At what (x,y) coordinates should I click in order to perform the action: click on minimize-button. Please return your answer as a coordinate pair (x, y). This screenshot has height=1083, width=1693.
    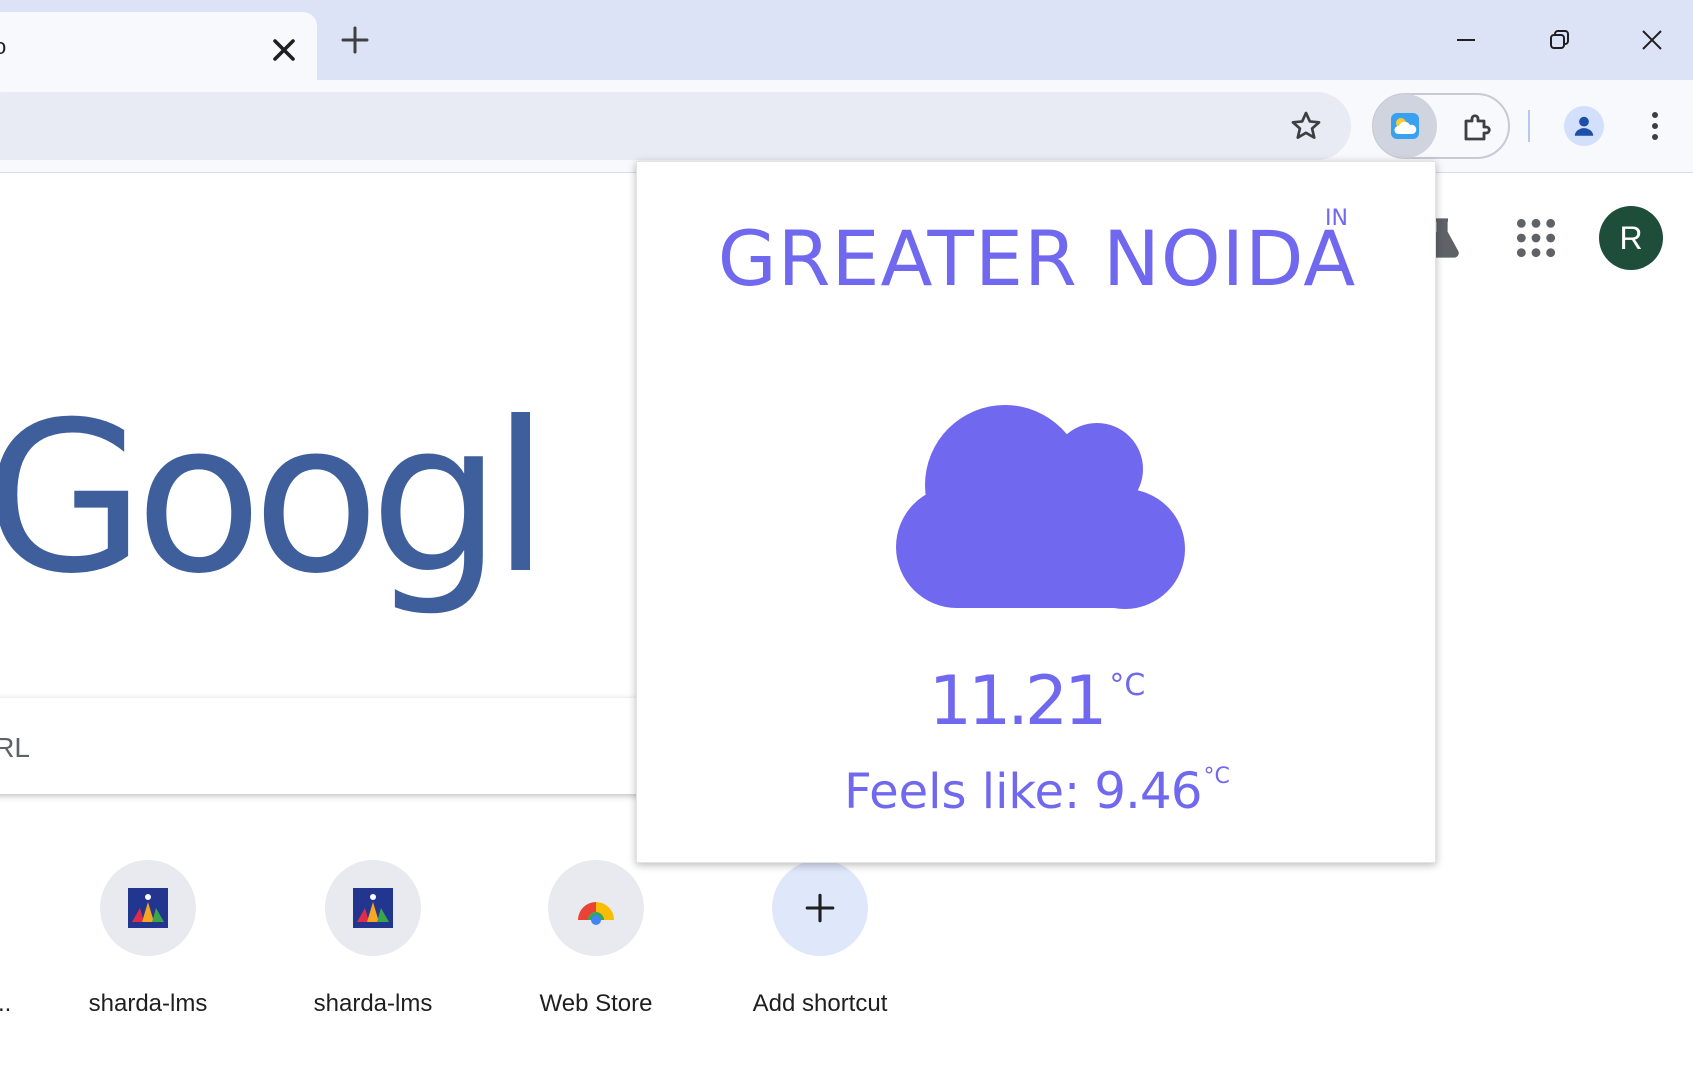
    Looking at the image, I should click on (1466, 40).